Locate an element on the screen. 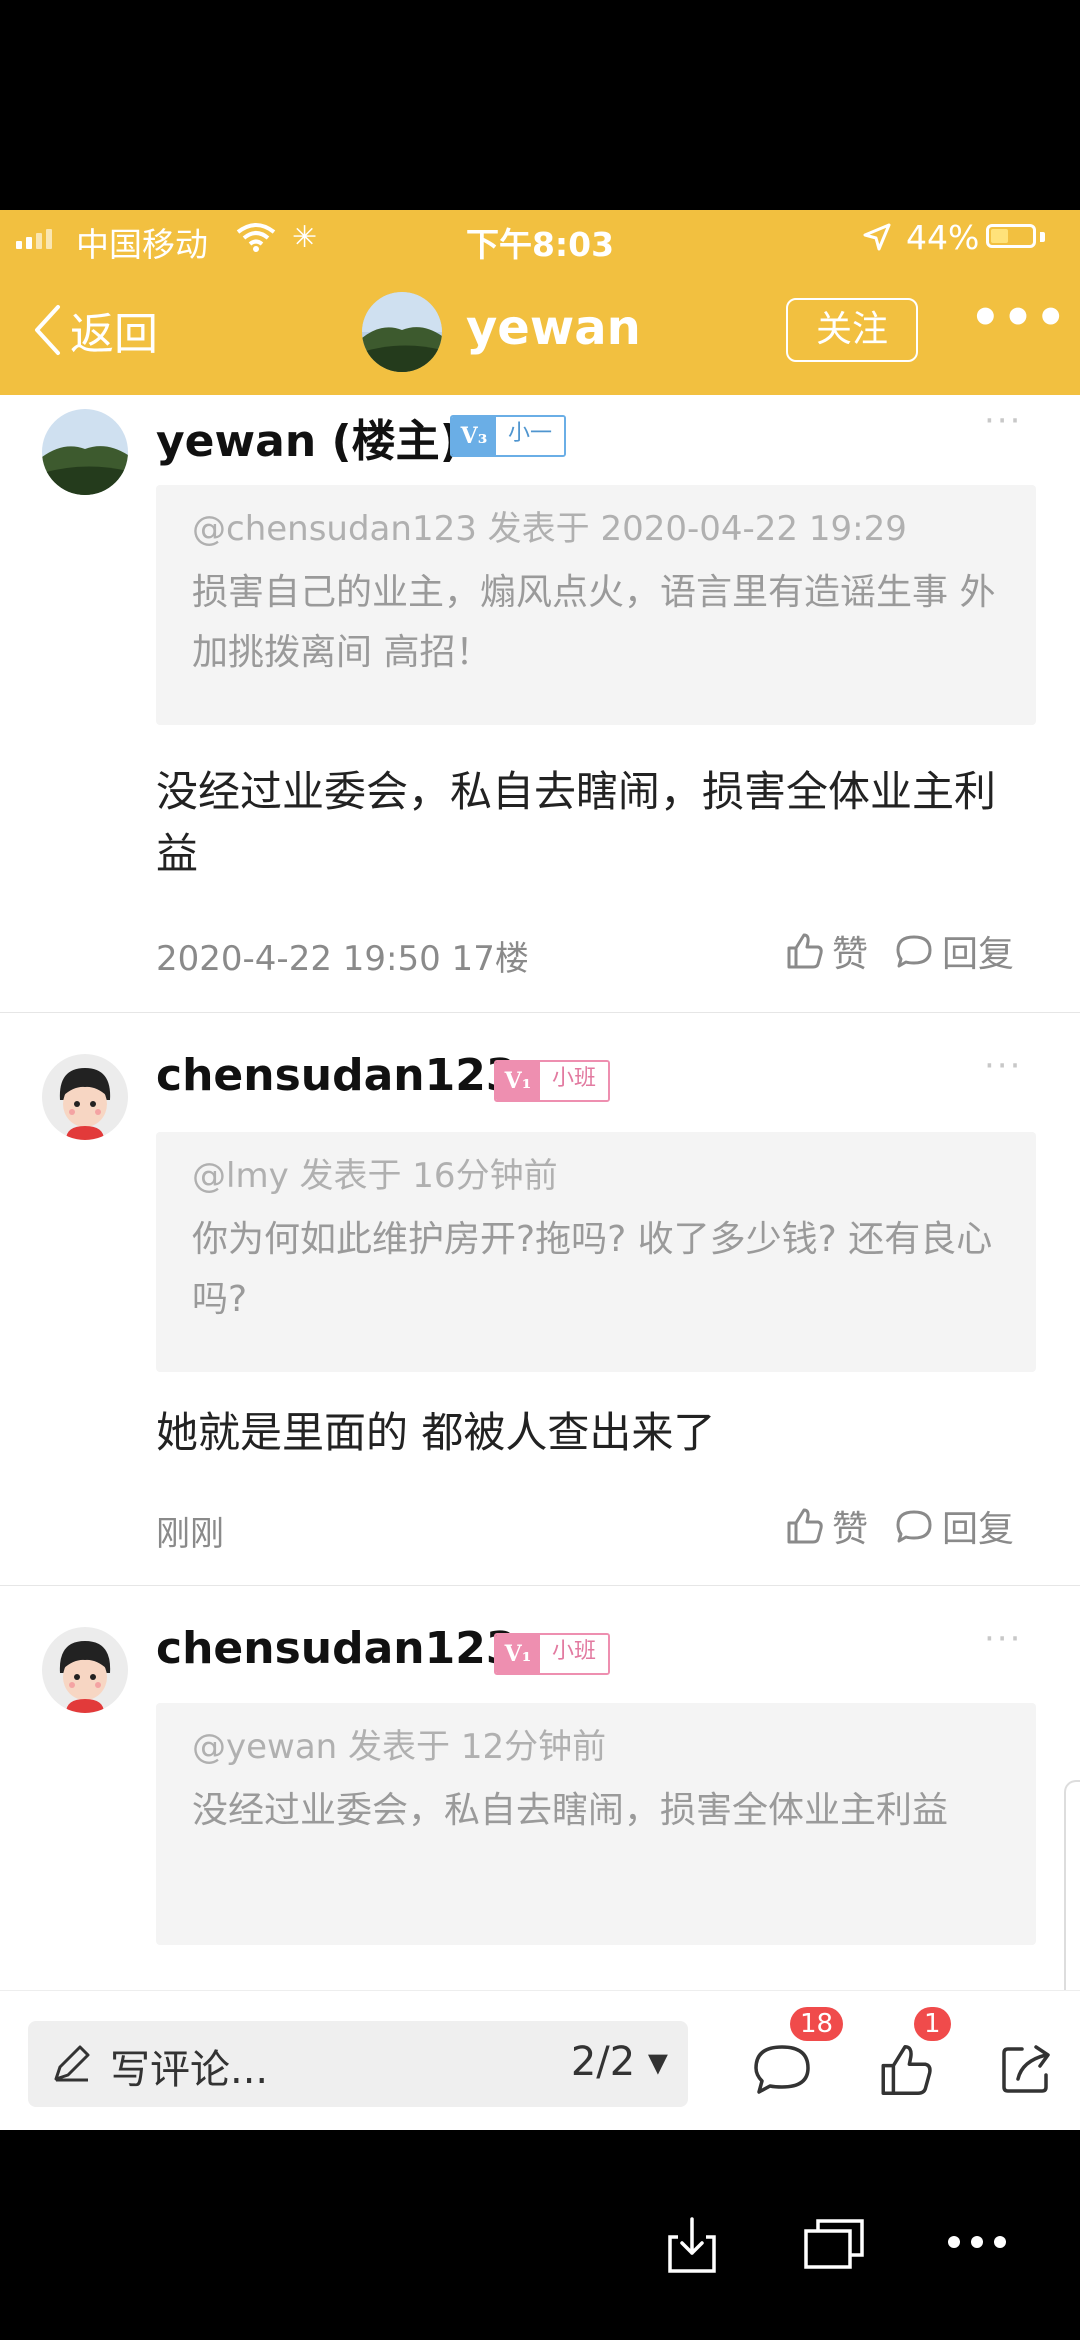 This screenshot has height=2340, width=1080. comment-meta: 刚刚 is located at coordinates (190, 1534).